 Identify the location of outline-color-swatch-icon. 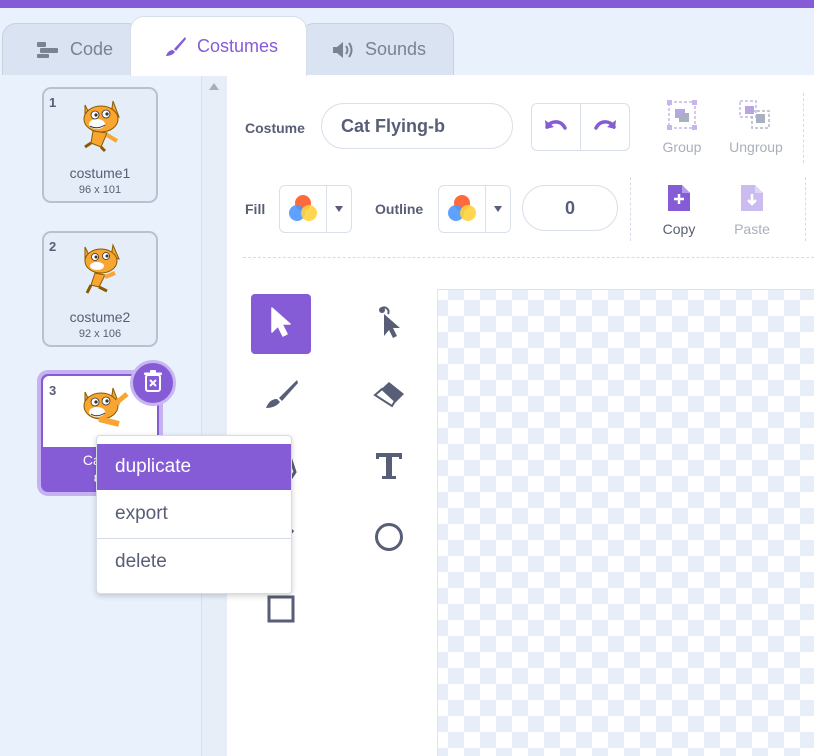
(462, 209).